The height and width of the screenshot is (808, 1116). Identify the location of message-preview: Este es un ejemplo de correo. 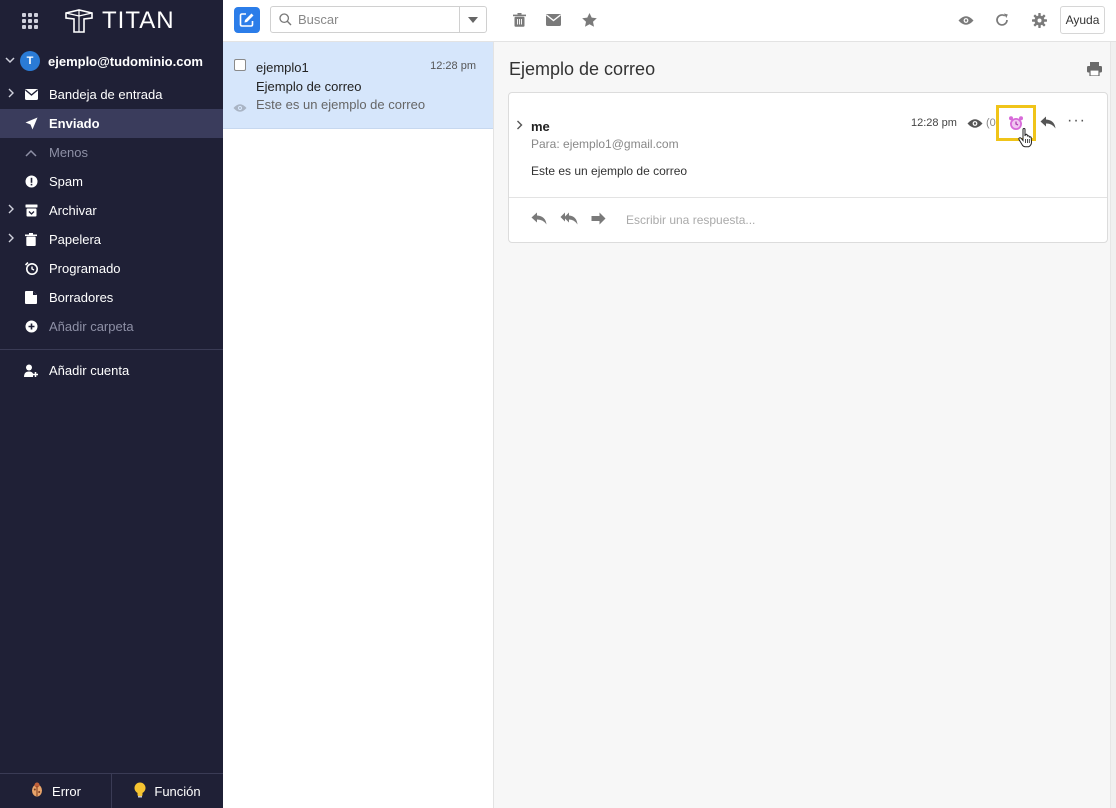
(341, 104).